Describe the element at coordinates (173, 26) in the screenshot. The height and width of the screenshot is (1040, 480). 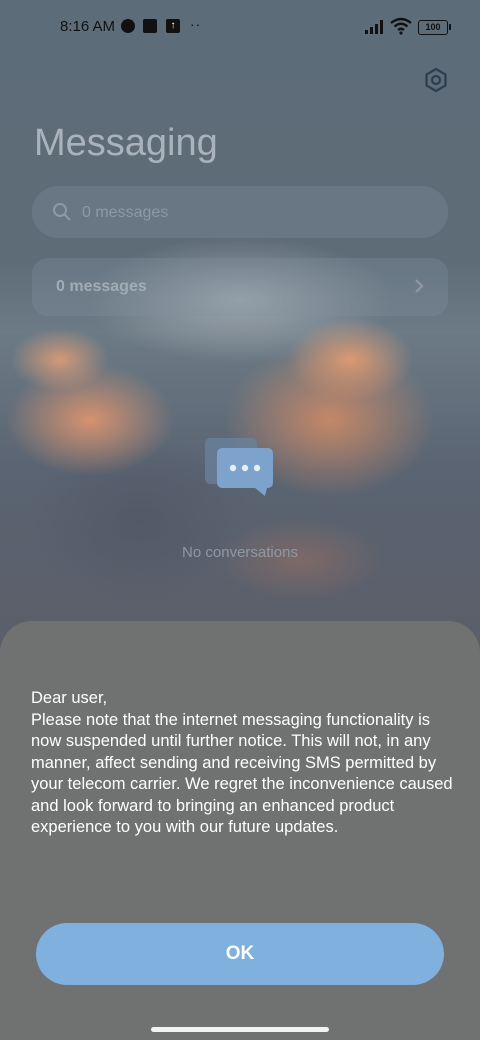
I see `app-notification-icon: ↑` at that location.